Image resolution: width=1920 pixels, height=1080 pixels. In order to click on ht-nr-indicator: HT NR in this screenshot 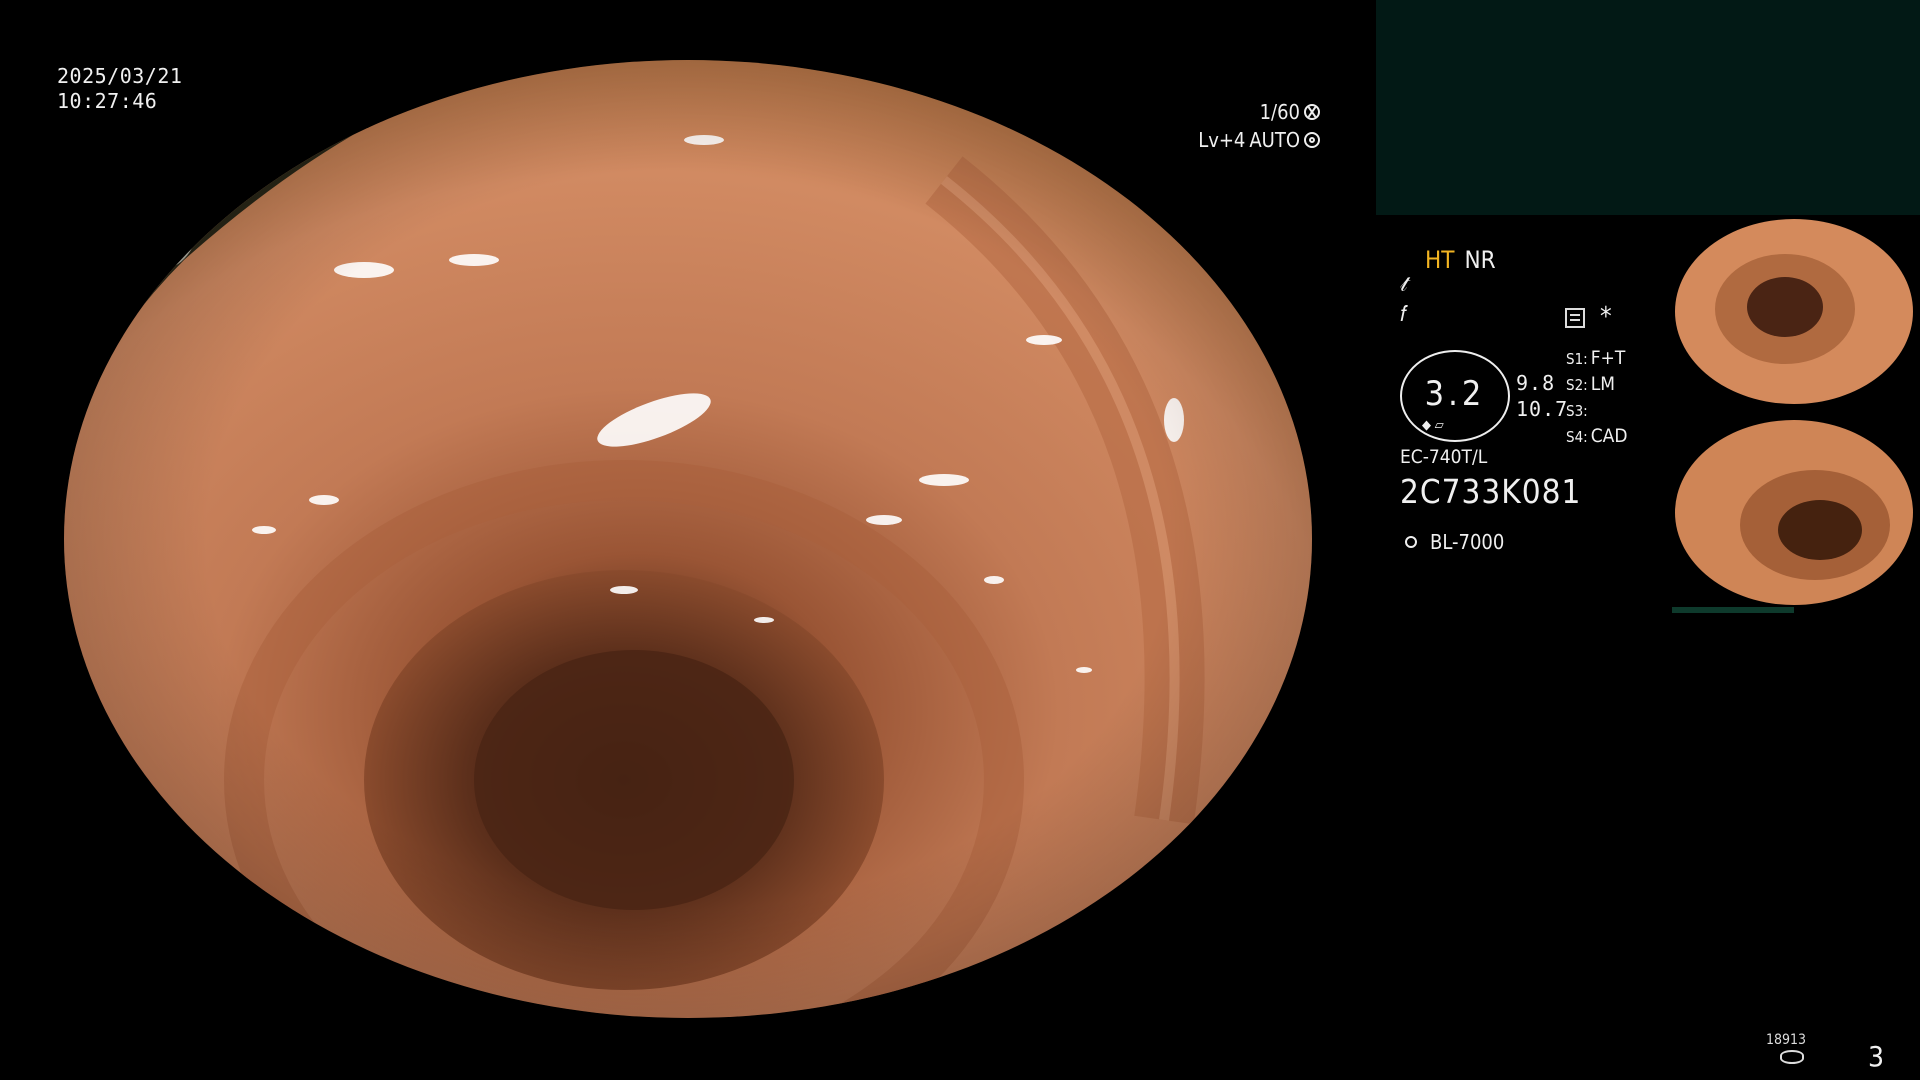, I will do `click(1460, 260)`.